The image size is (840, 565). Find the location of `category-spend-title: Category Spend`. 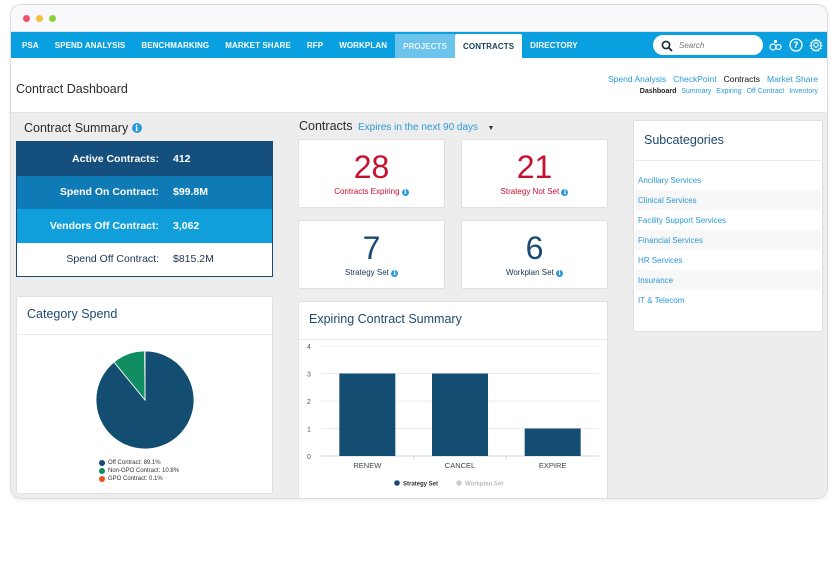

category-spend-title: Category Spend is located at coordinates (144, 316).